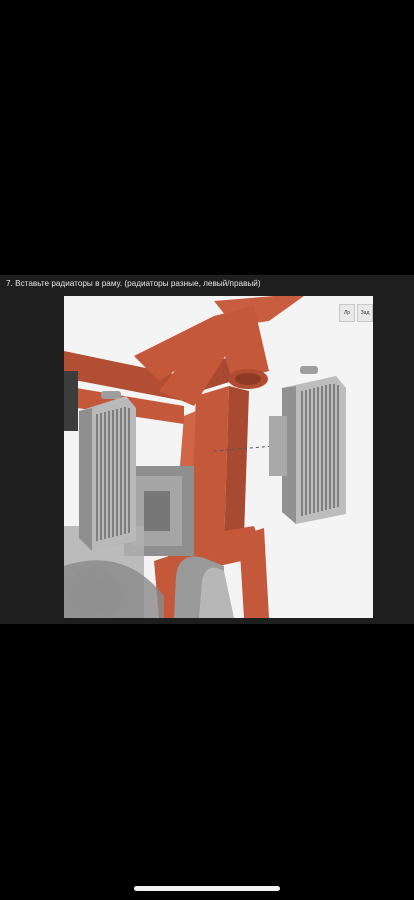 This screenshot has width=414, height=900. What do you see at coordinates (365, 313) in the screenshot?
I see `view-cube-right-face: Зад` at bounding box center [365, 313].